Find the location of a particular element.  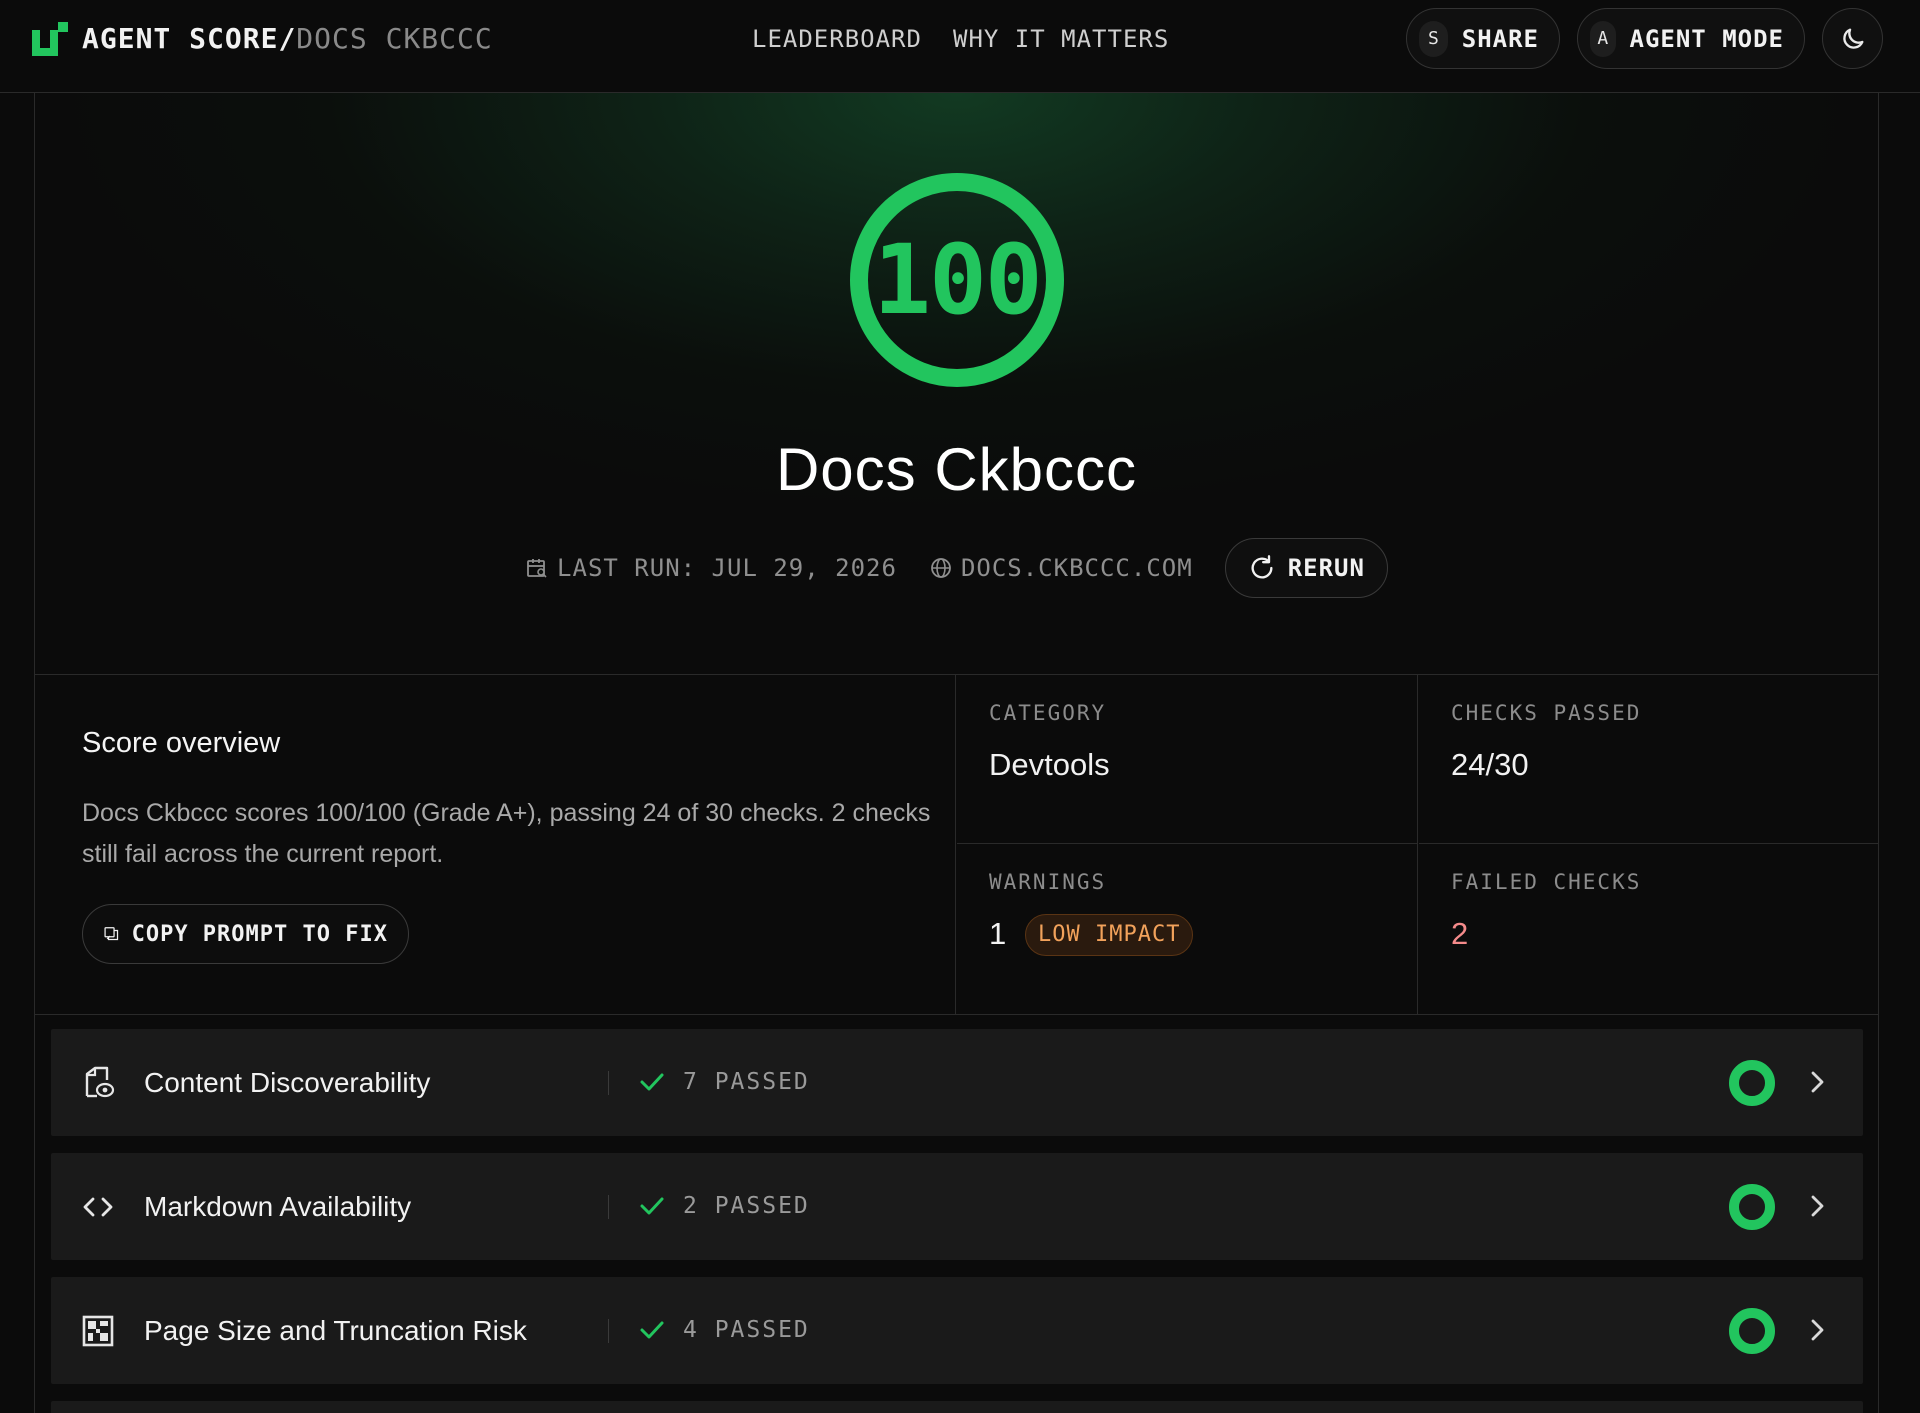

code-brackets-icon is located at coordinates (98, 1207).